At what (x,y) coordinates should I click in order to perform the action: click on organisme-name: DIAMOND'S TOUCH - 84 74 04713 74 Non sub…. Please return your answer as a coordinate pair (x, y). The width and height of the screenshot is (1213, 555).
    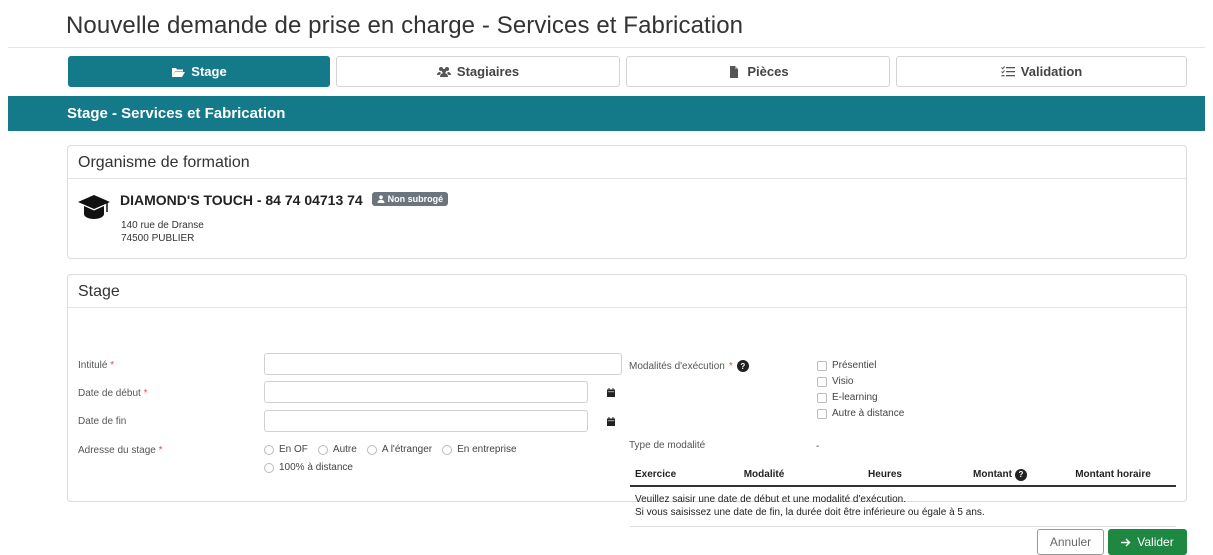
    Looking at the image, I should click on (284, 200).